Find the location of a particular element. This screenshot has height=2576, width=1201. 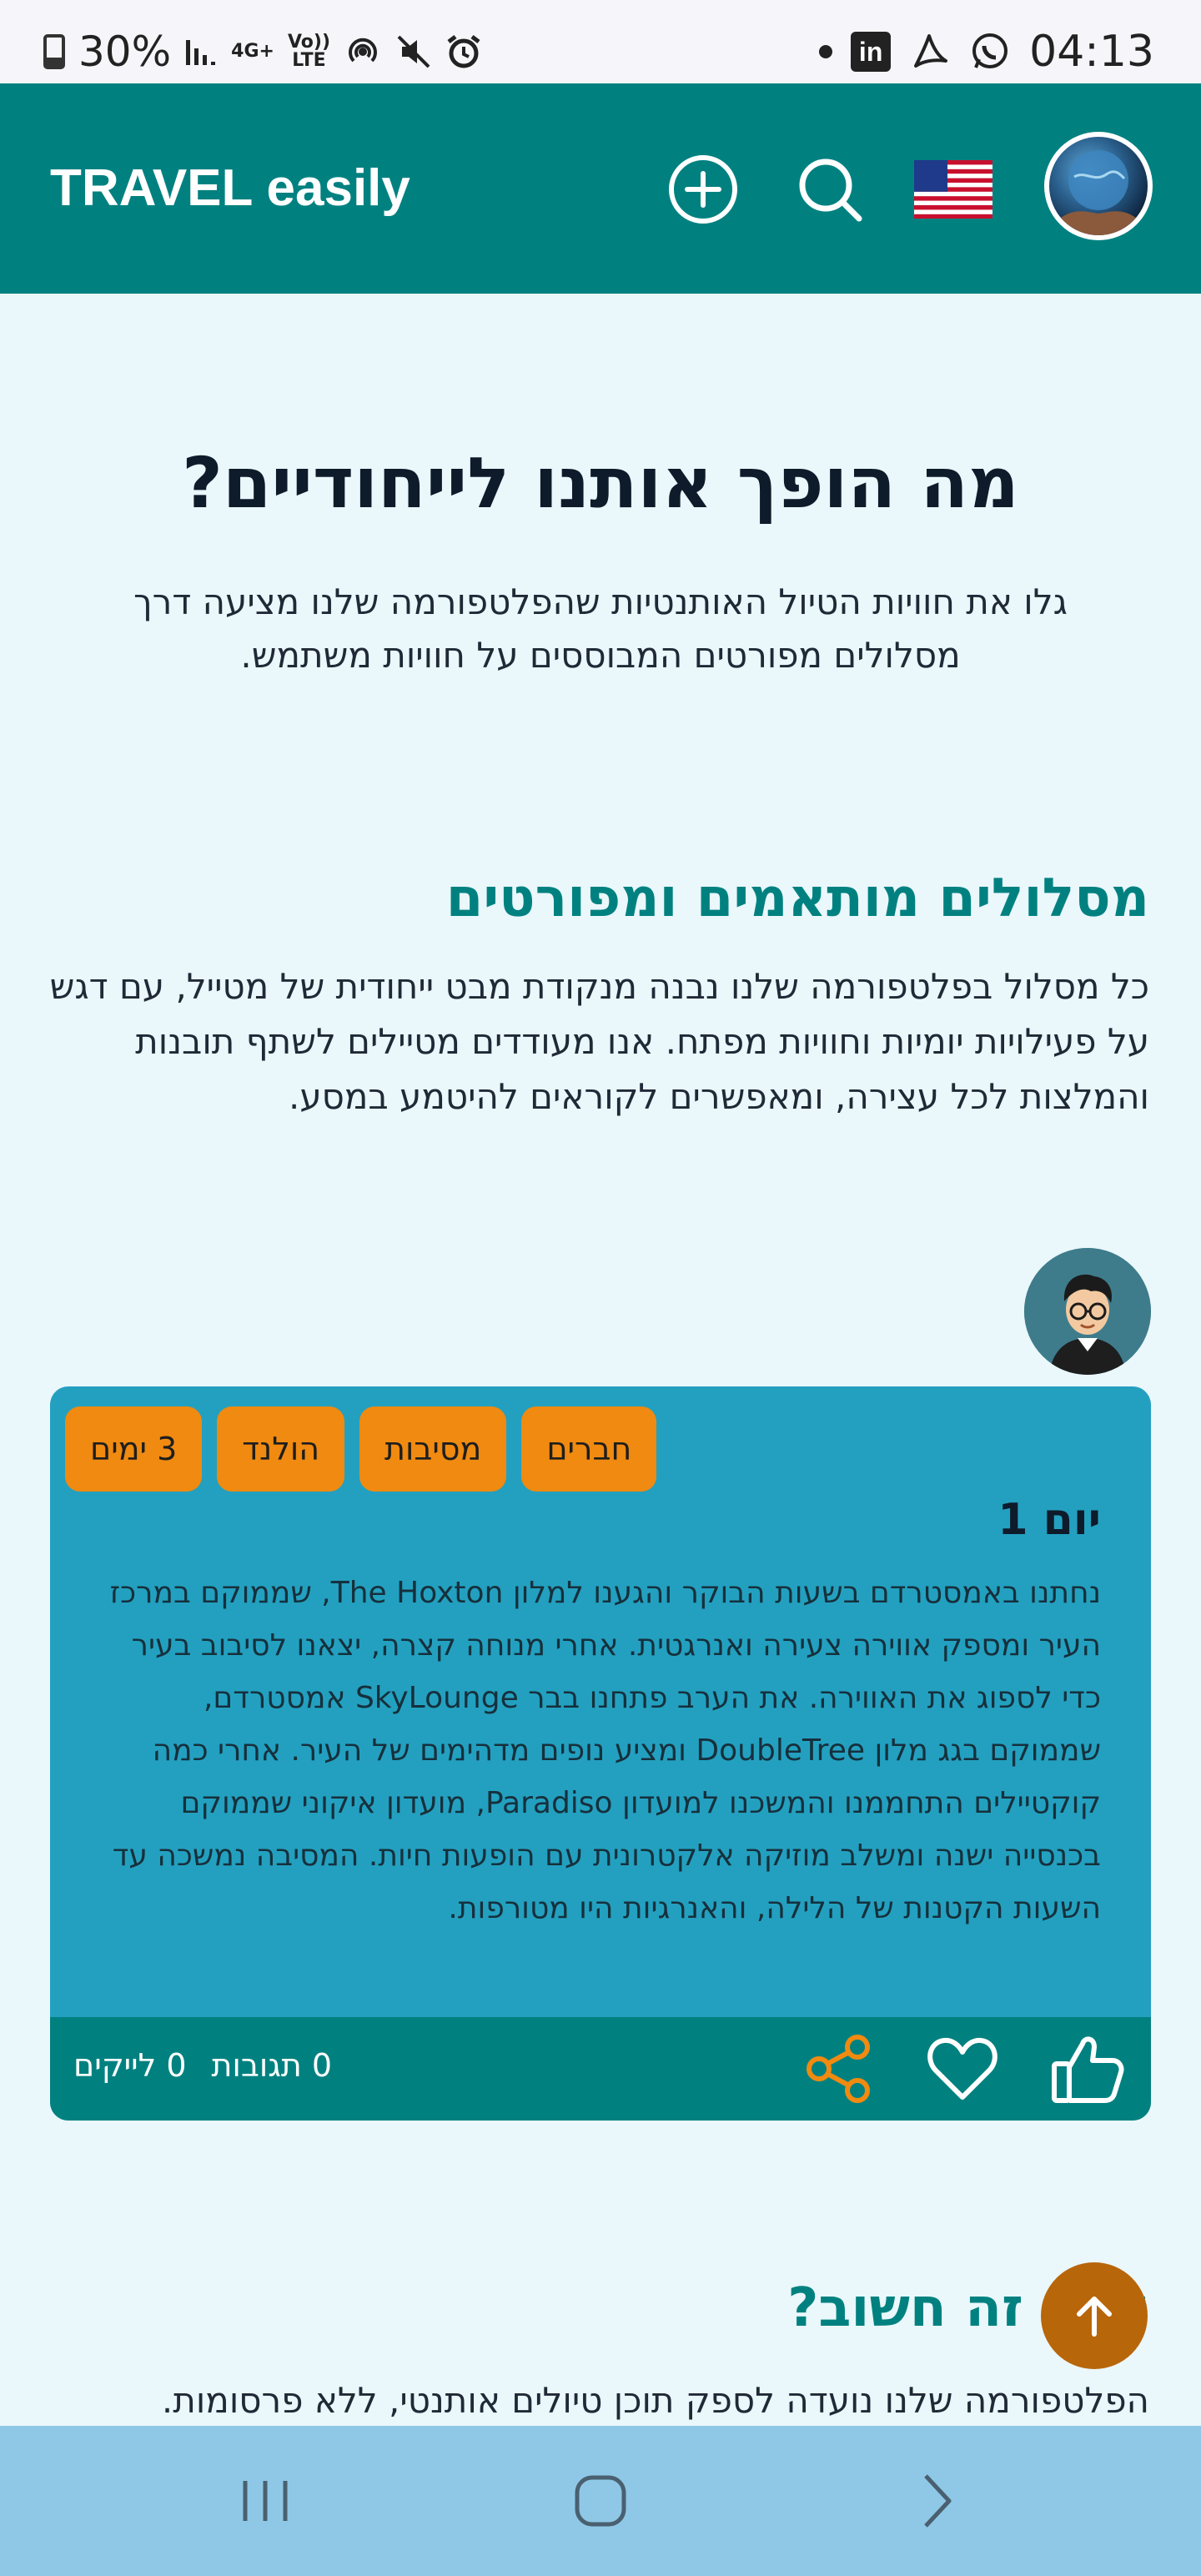

tag-list: 3 ימים הולנד מסיבות חברים is located at coordinates (361, 1449).